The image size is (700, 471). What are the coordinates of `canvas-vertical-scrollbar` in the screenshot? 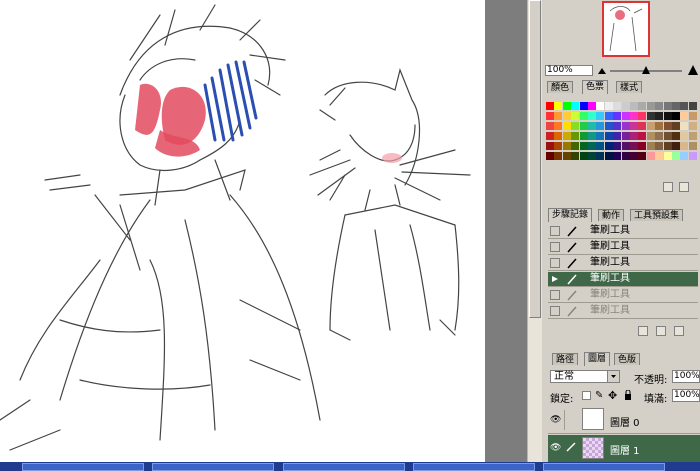 It's located at (535, 231).